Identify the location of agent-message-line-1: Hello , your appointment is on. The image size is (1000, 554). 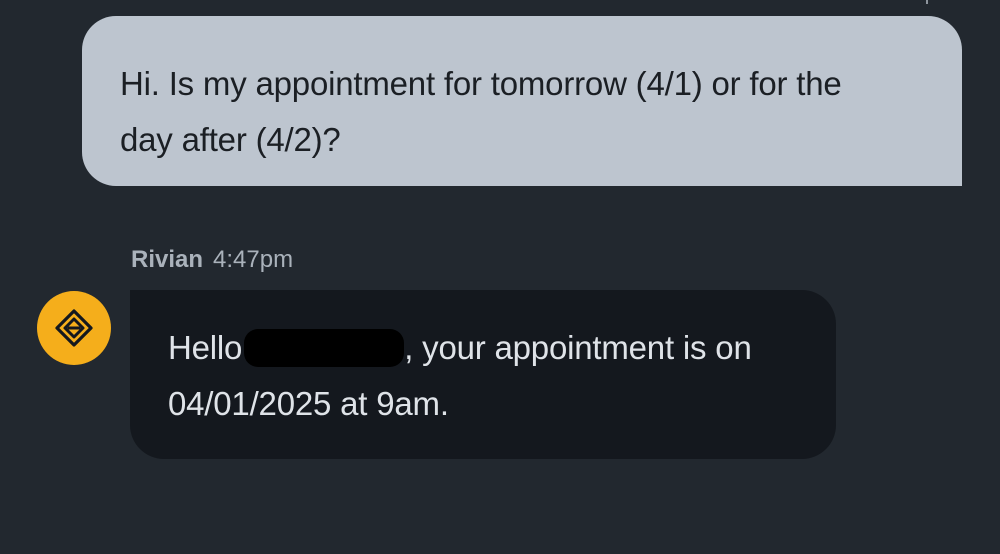
(483, 348).